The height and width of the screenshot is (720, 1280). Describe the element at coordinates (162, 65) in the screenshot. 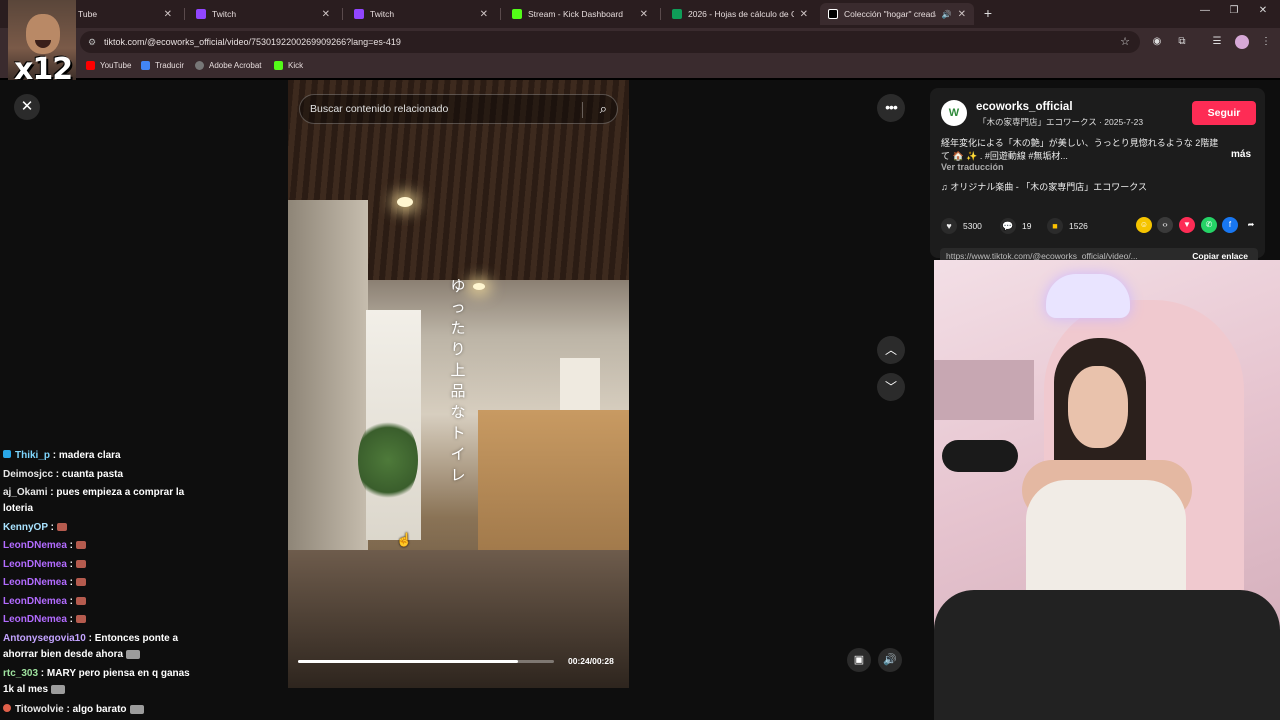

I see `bookmark-traducir: Traducir` at that location.